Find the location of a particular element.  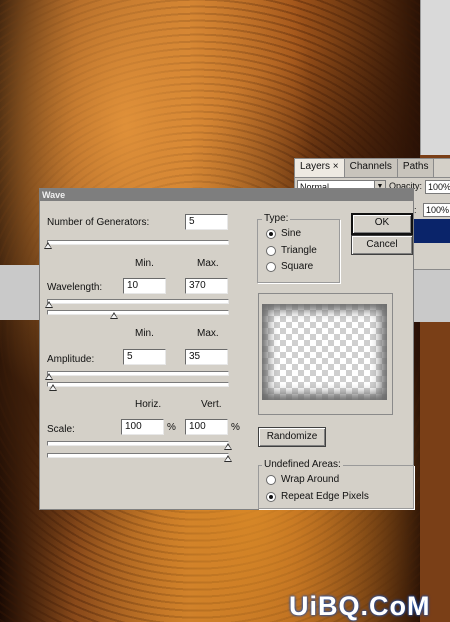

close-icon: × is located at coordinates (336, 166).